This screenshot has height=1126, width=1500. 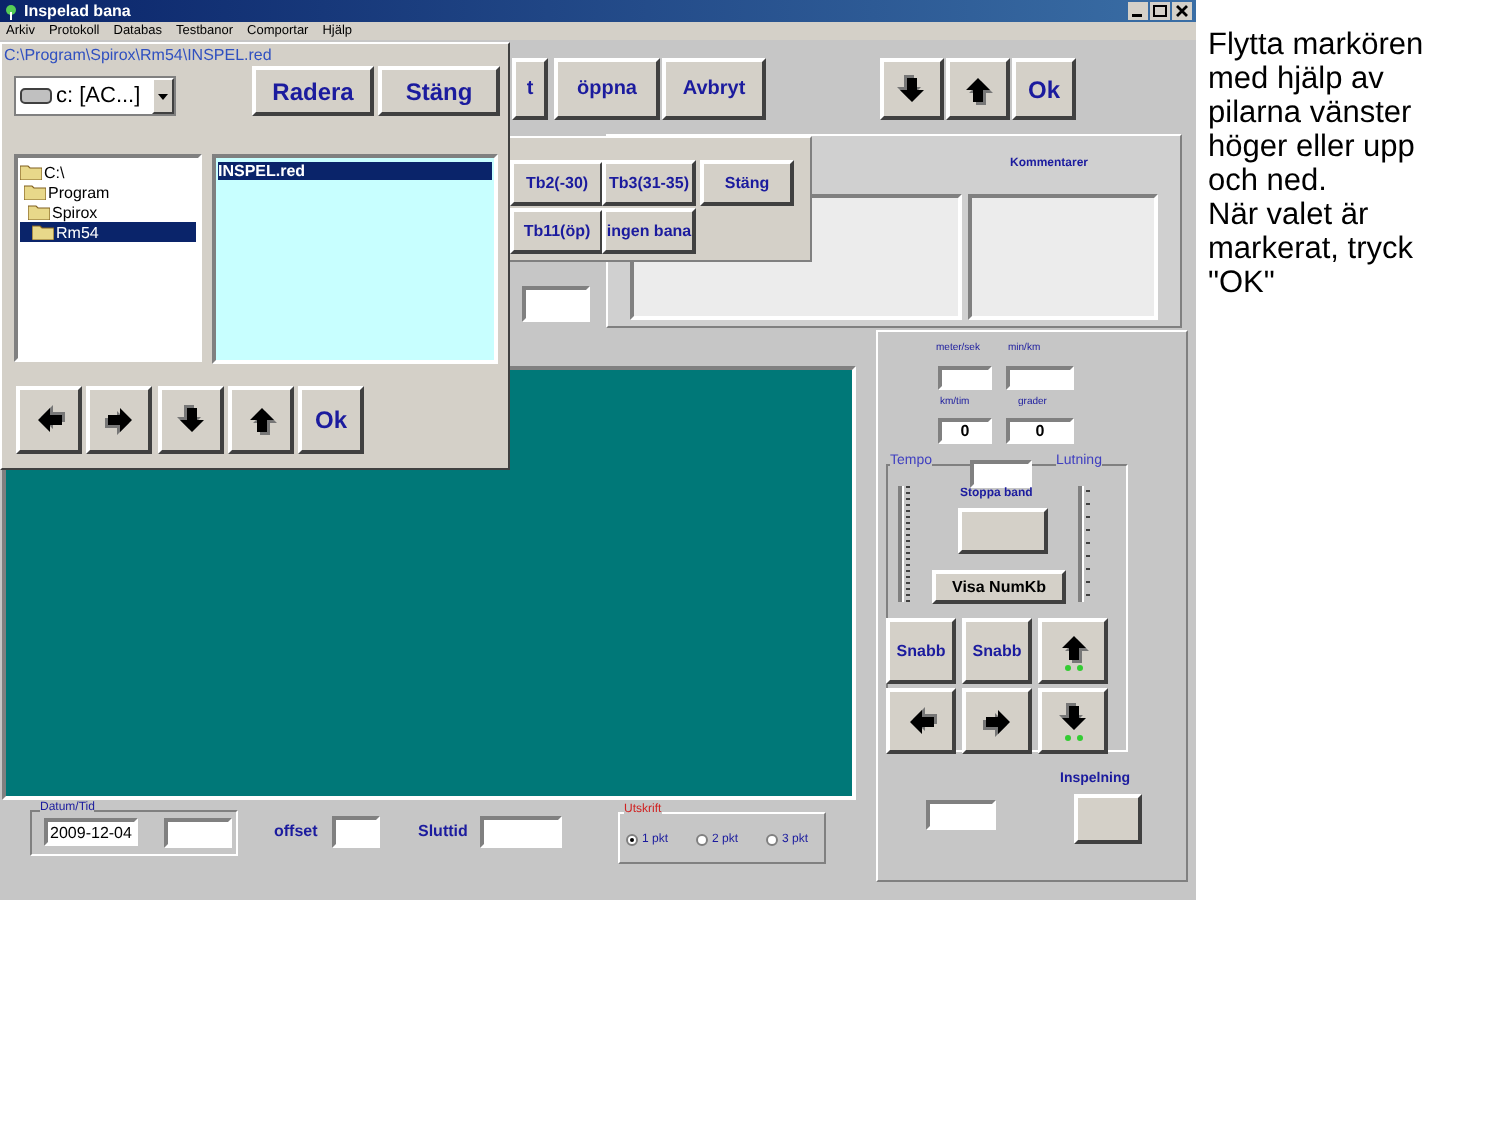 I want to click on date-field: 2009-12-04, so click(x=91, y=832).